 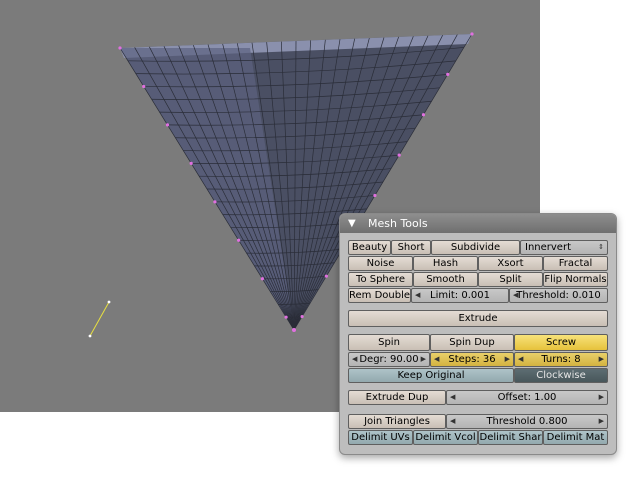 What do you see at coordinates (445, 263) in the screenshot?
I see `hash-button: Hash` at bounding box center [445, 263].